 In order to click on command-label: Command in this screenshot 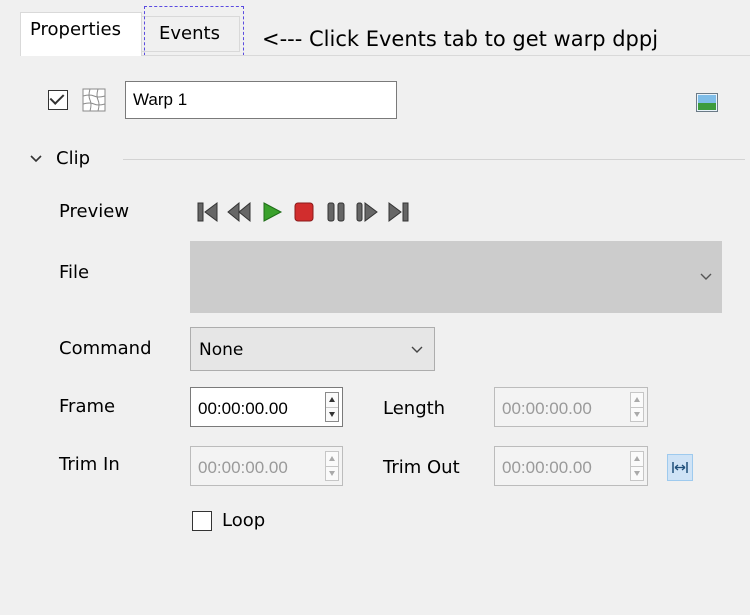, I will do `click(105, 348)`.